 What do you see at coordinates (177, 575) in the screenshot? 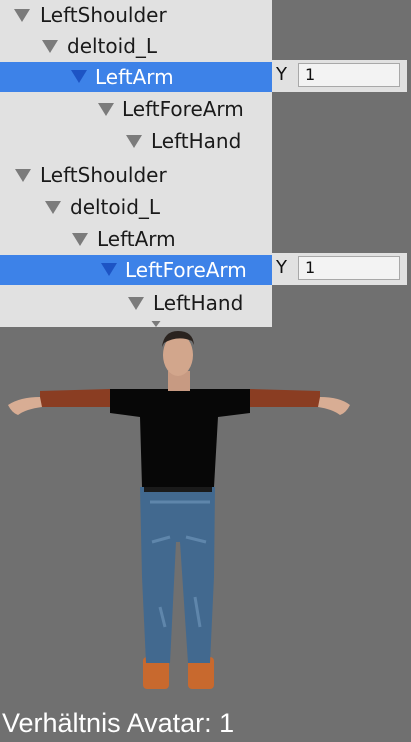
I see `jeans` at bounding box center [177, 575].